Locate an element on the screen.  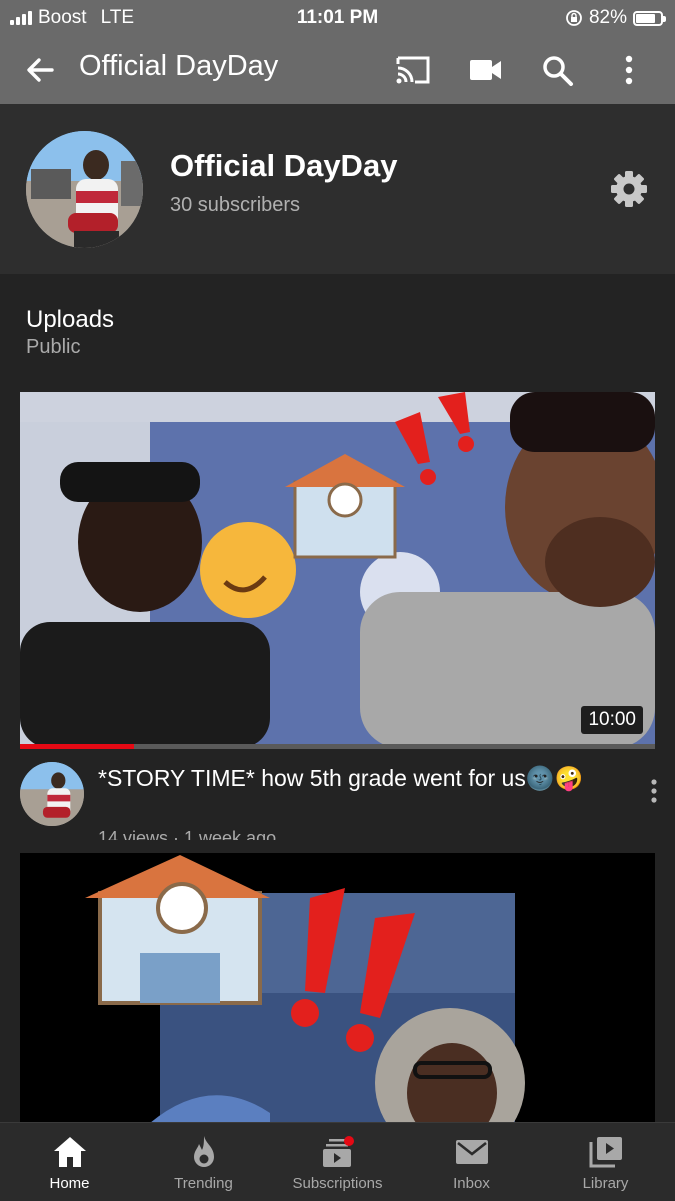
nav-label: Trending is located at coordinates (203, 1183).